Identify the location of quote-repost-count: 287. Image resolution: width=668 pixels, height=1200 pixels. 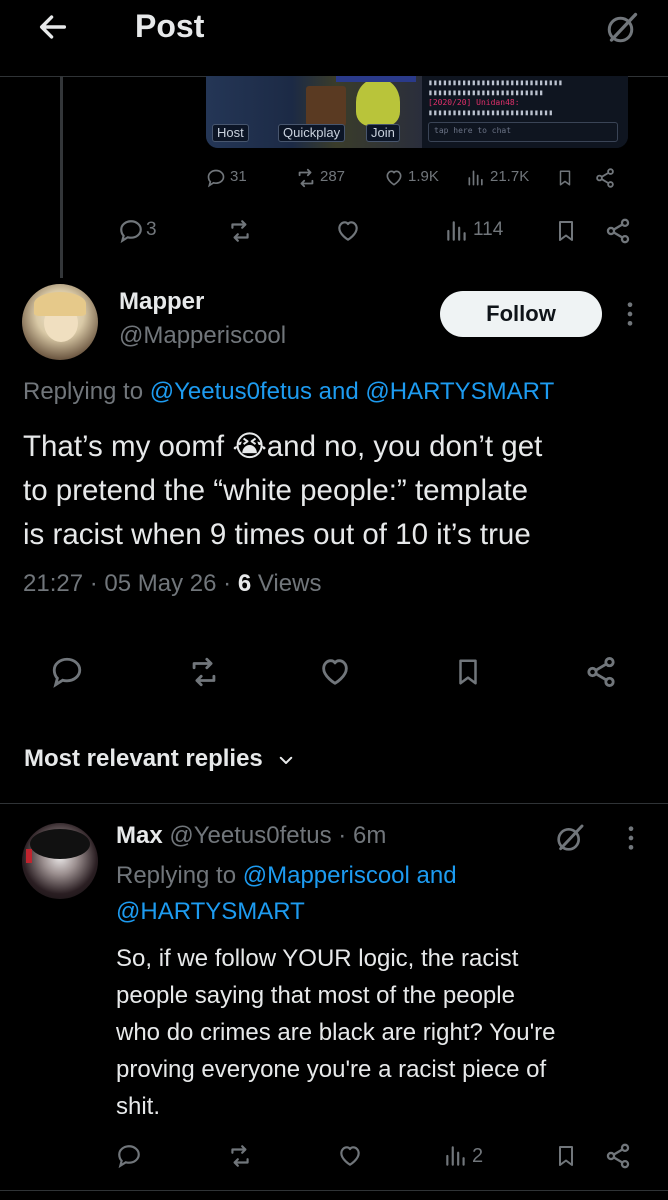
(333, 176).